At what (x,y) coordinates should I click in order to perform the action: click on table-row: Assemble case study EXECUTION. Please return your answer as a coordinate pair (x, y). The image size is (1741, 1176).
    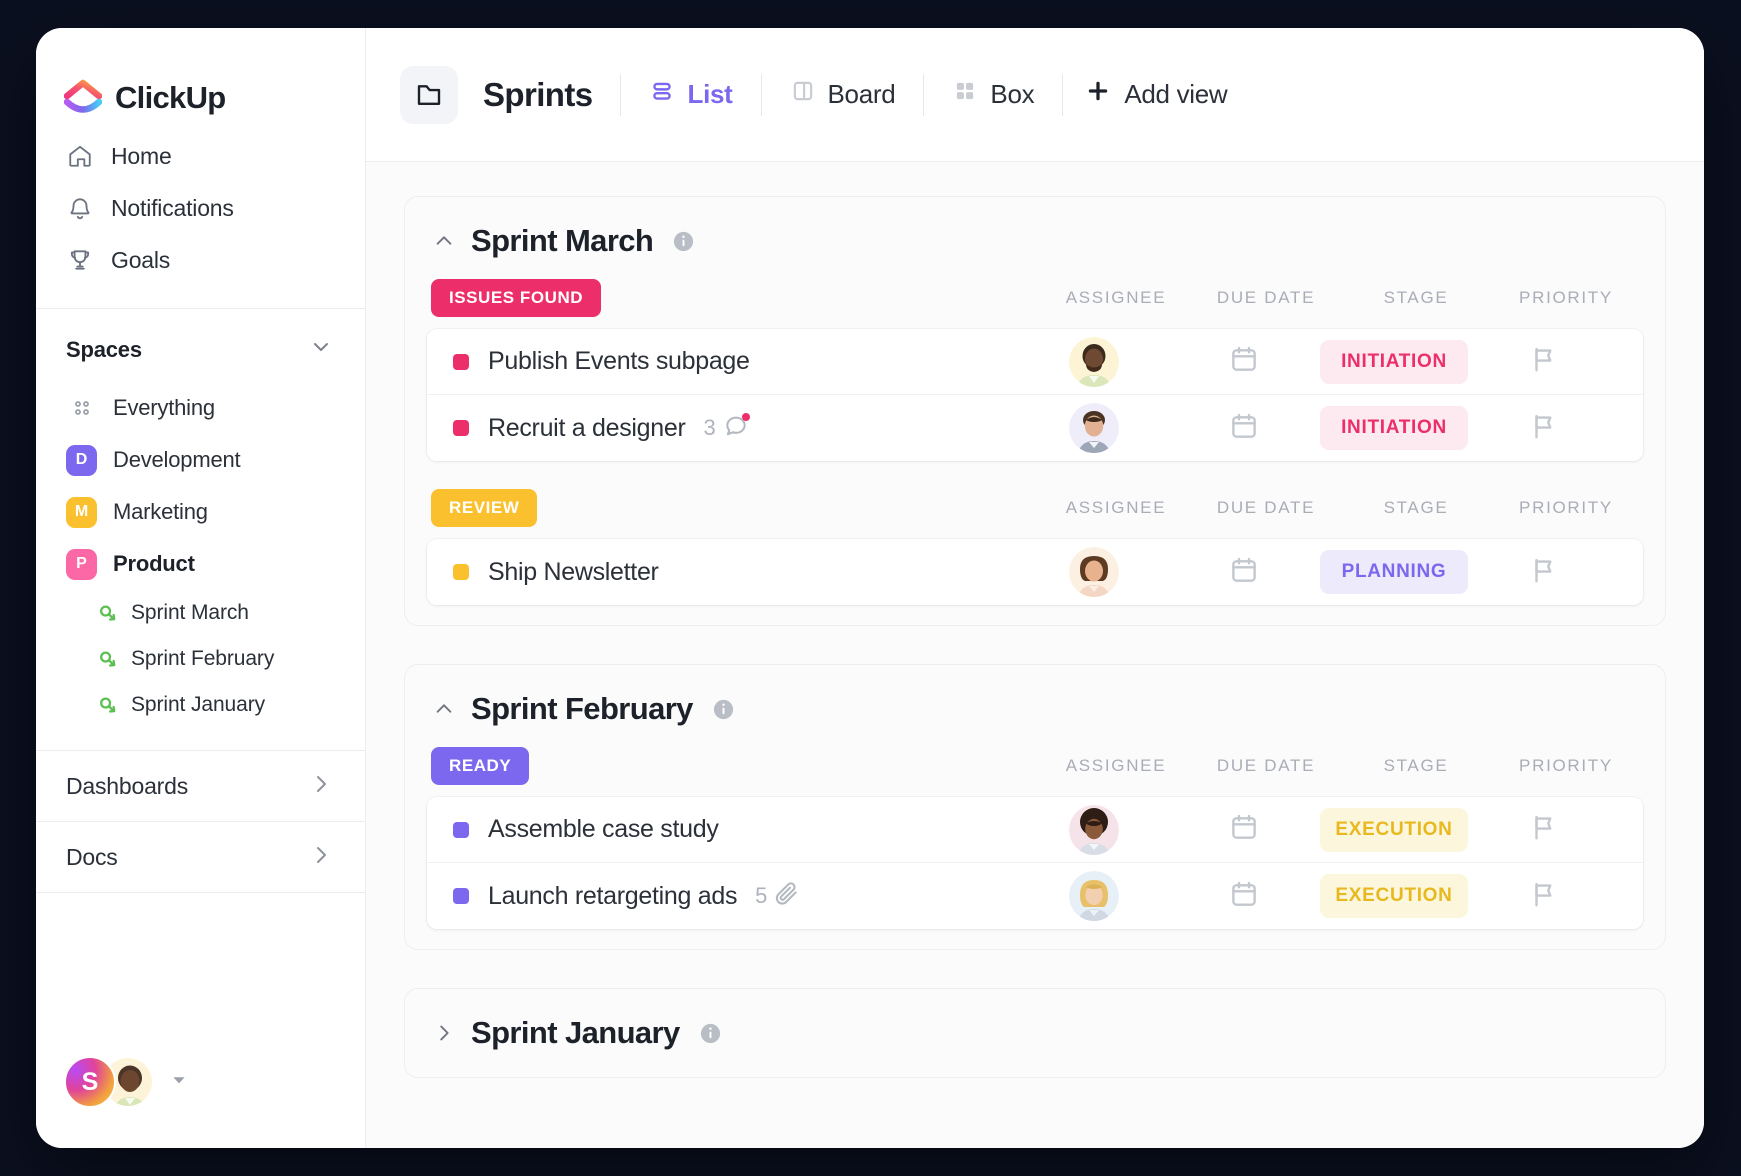
    Looking at the image, I should click on (1035, 830).